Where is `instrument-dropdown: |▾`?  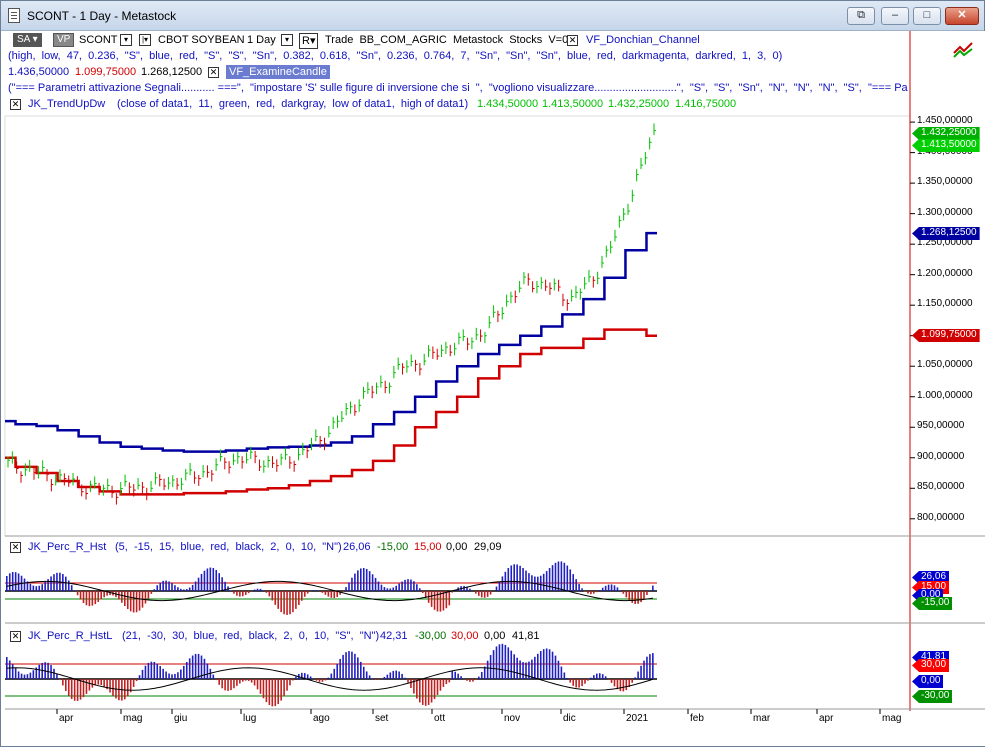
instrument-dropdown: |▾ is located at coordinates (145, 40).